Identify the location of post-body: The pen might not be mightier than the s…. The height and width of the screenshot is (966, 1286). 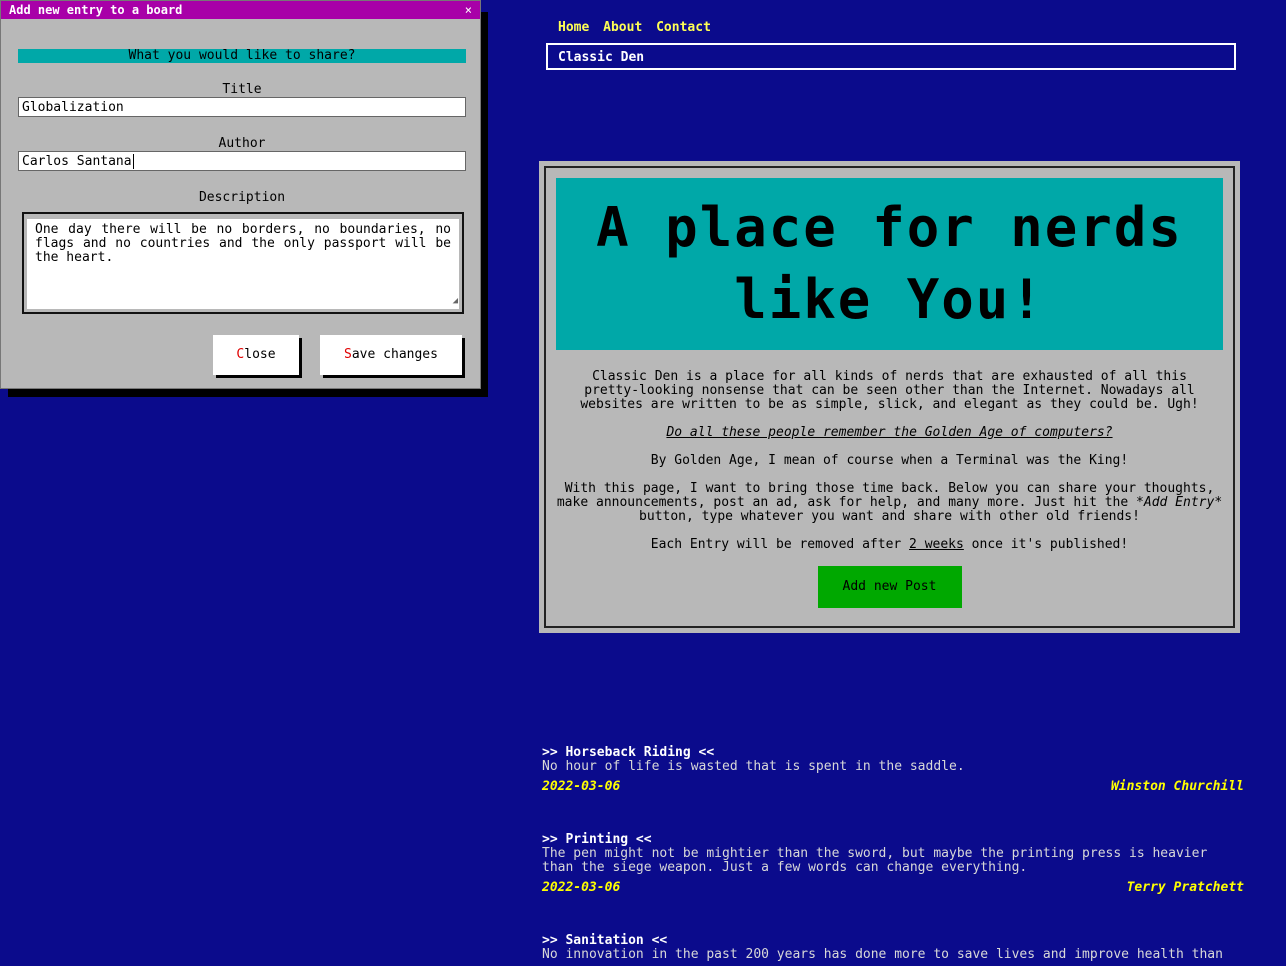
(875, 860).